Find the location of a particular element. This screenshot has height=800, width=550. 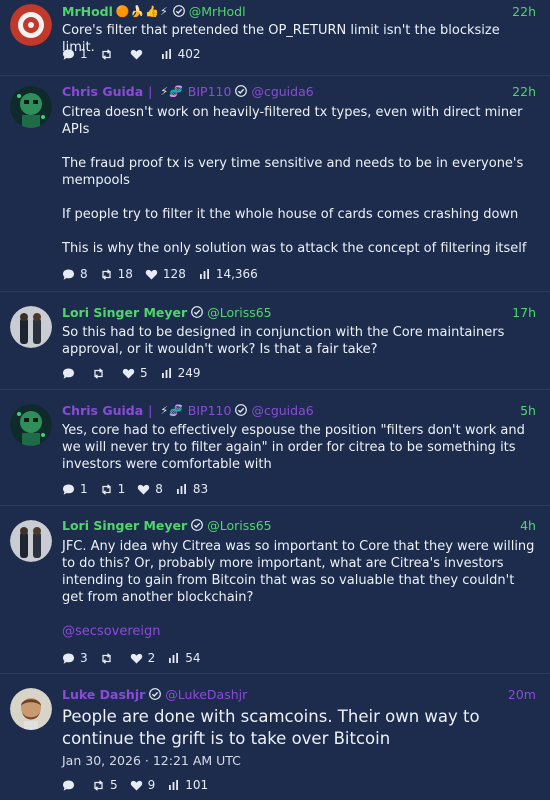

name-emoji-badges: 🟠🍌👍⚡ is located at coordinates (142, 11).